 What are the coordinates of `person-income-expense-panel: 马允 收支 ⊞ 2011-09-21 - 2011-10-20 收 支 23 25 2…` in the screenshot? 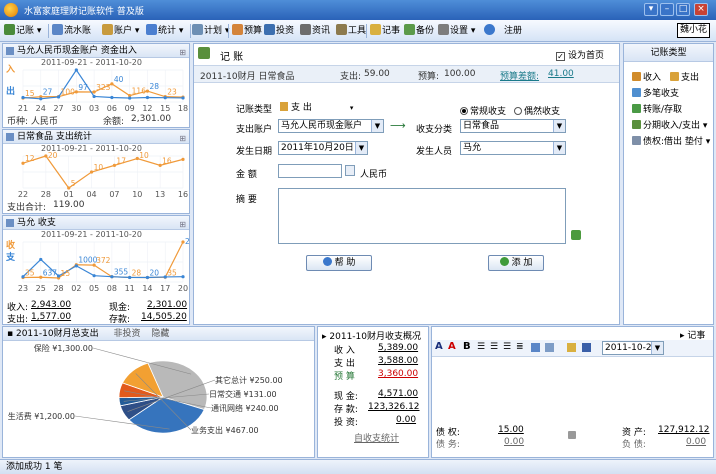 It's located at (96, 270).